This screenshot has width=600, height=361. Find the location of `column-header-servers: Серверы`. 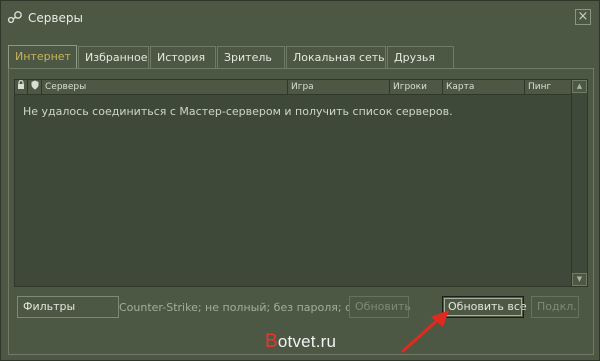

column-header-servers: Серверы is located at coordinates (165, 87).